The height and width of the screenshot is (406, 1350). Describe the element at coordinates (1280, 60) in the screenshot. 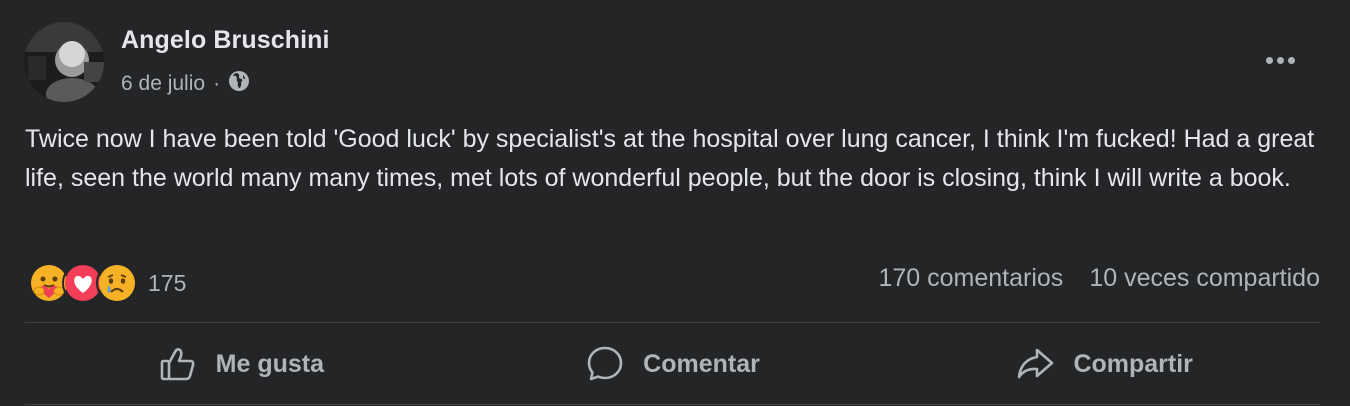

I see `more-options-icon` at that location.